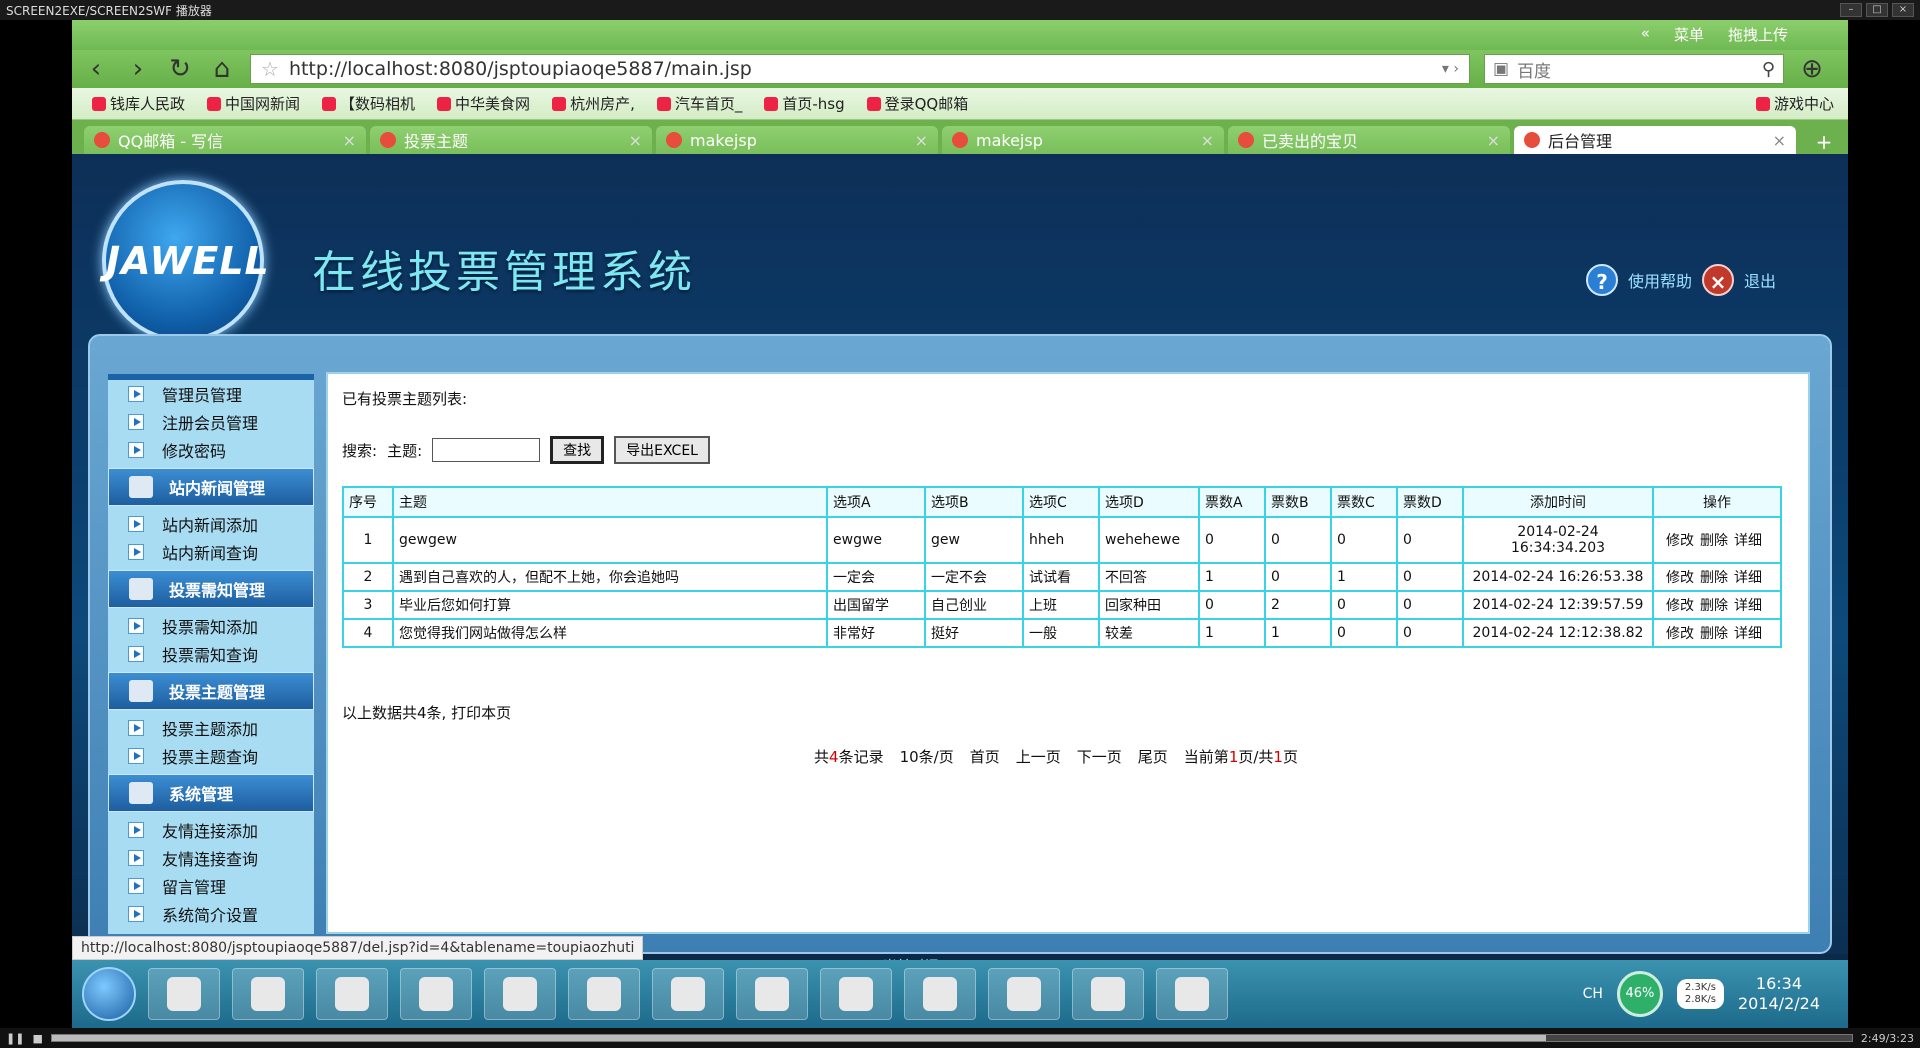 The width and height of the screenshot is (1920, 1048). I want to click on tab-sold-items: 已卖出的宝贝 ×, so click(1369, 140).